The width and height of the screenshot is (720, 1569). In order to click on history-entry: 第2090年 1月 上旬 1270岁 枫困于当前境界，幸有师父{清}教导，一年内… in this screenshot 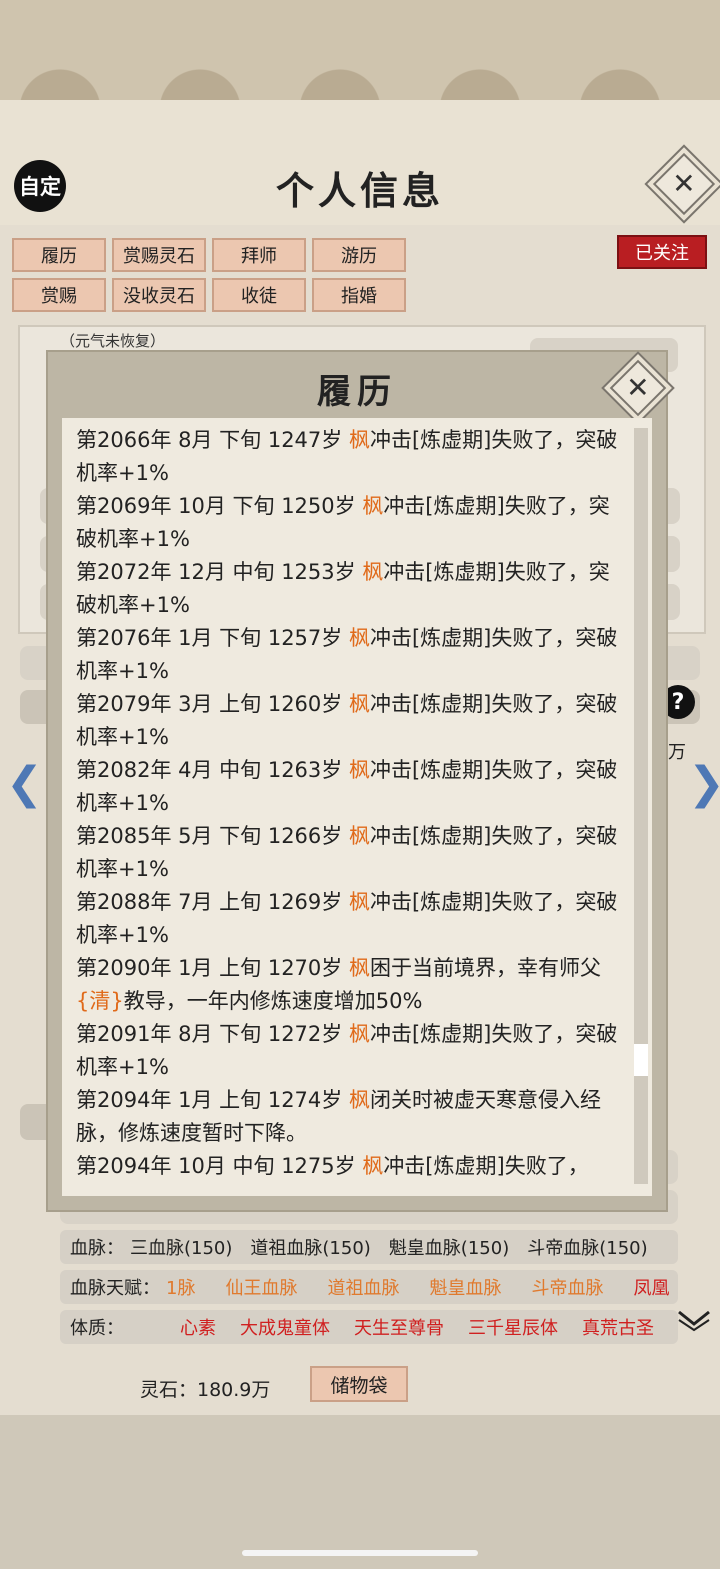, I will do `click(338, 984)`.